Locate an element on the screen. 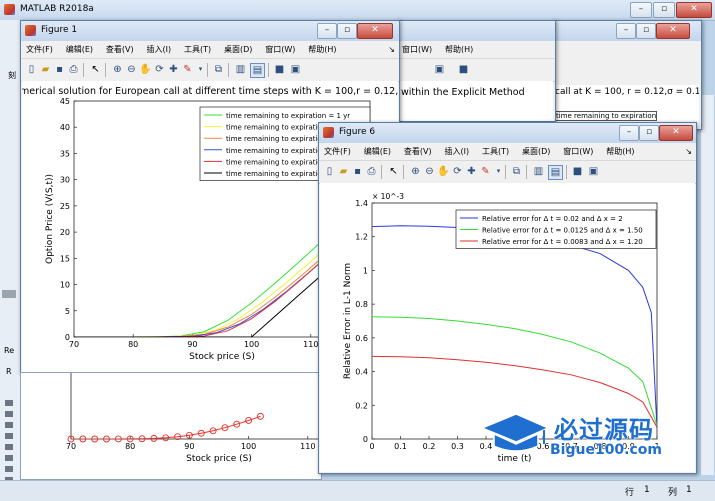 Image resolution: width=715 pixels, height=501 pixels. fig6-rotate-3d-icon: ⟳ is located at coordinates (457, 171).